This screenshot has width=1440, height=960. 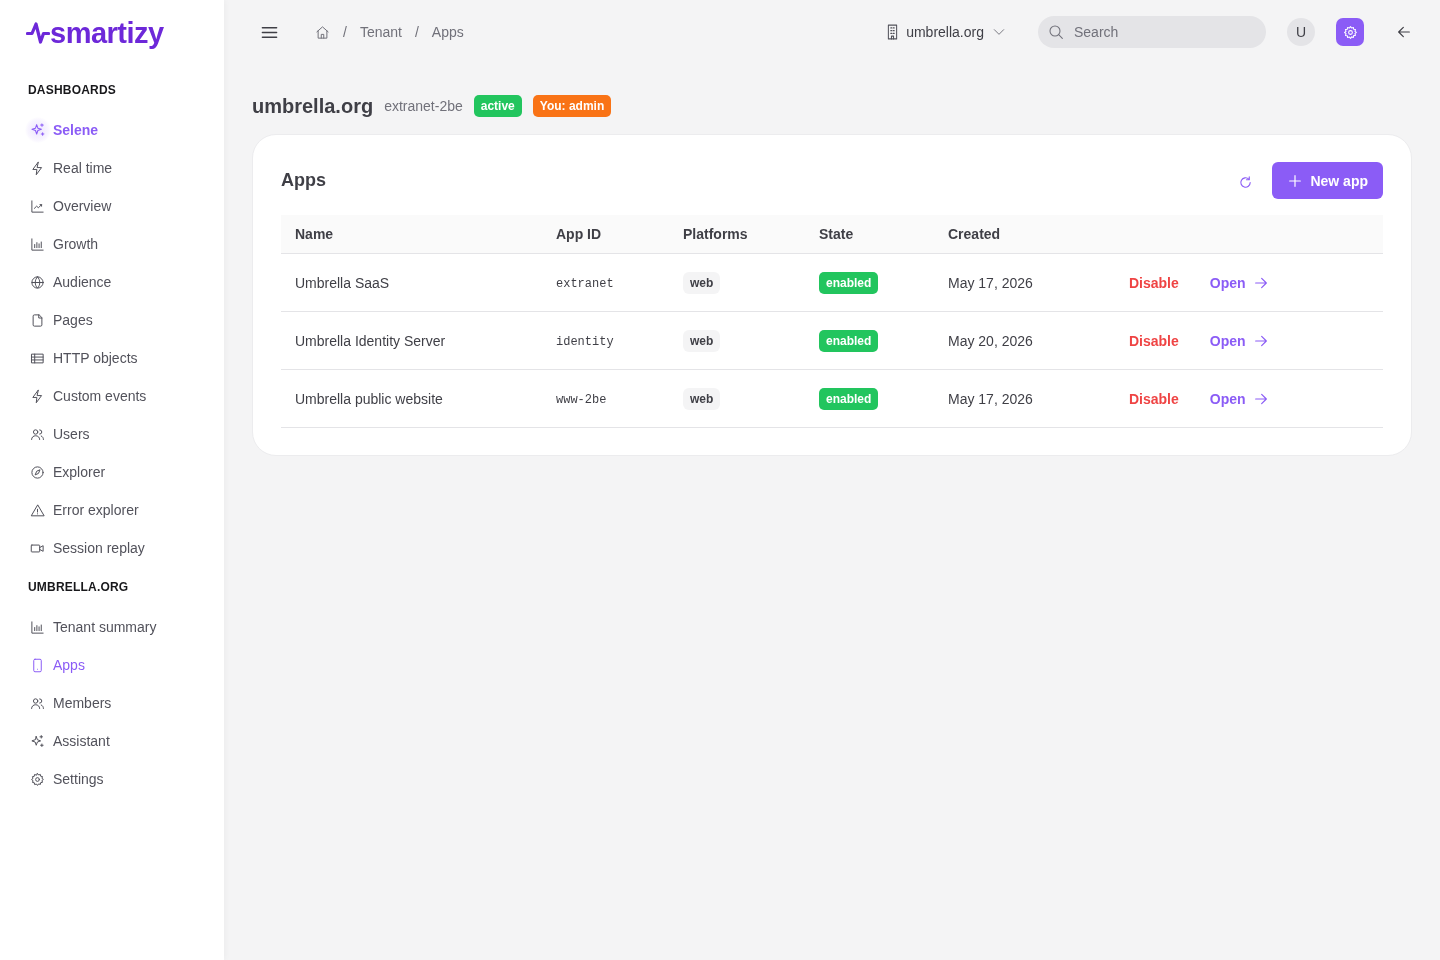 I want to click on nav-item: Custom events, so click(x=88, y=396).